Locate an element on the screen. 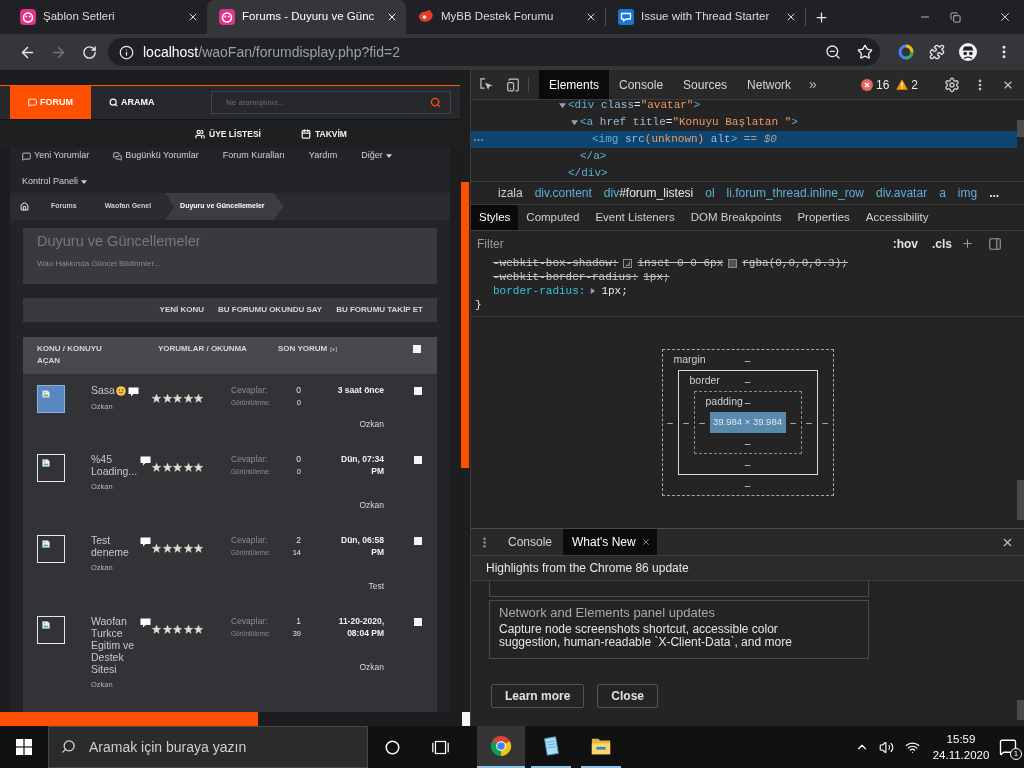 The image size is (1024, 768). styles-subtab: DOM Breakpoints is located at coordinates (736, 217).